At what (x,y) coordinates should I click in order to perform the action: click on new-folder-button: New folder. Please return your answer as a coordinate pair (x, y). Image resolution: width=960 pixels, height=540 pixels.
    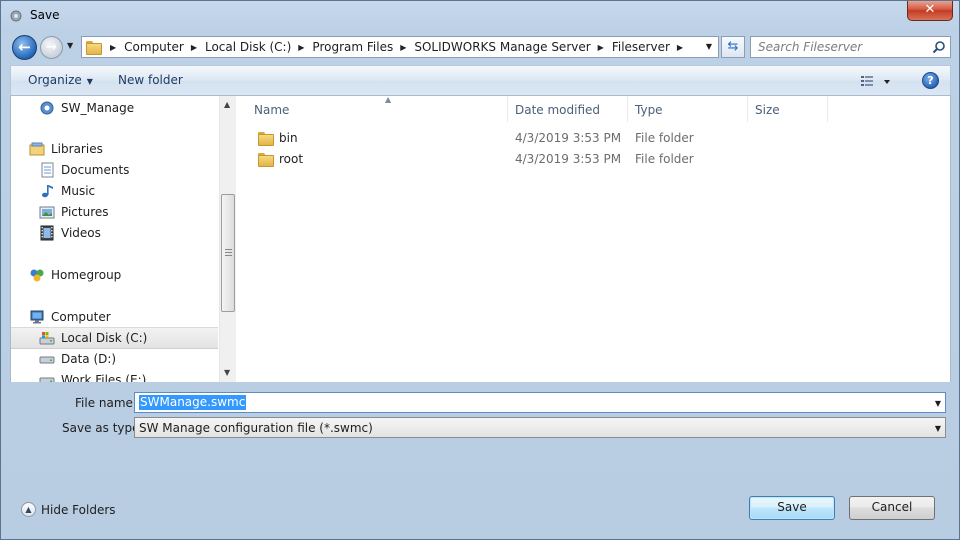
    Looking at the image, I should click on (150, 80).